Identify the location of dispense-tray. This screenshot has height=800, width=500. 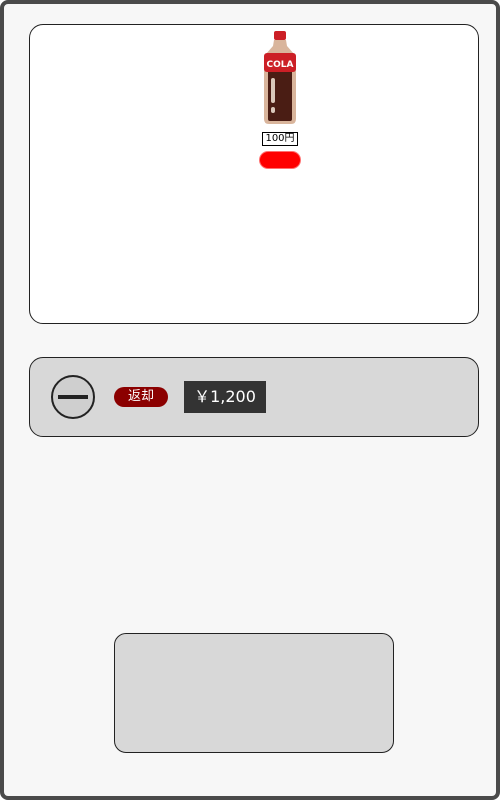
(254, 693).